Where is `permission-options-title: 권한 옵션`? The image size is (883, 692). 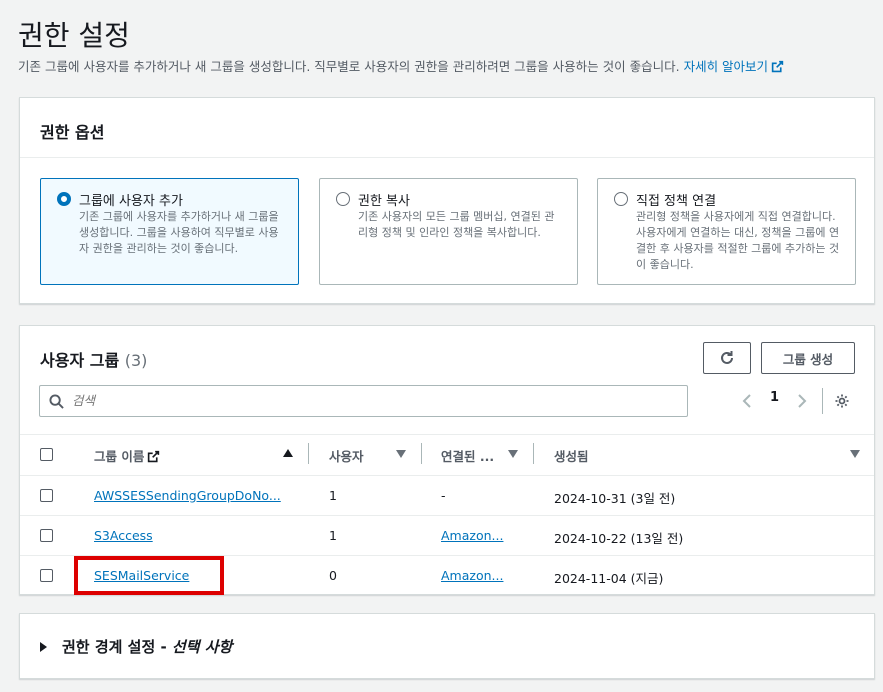 permission-options-title: 권한 옵션 is located at coordinates (72, 132).